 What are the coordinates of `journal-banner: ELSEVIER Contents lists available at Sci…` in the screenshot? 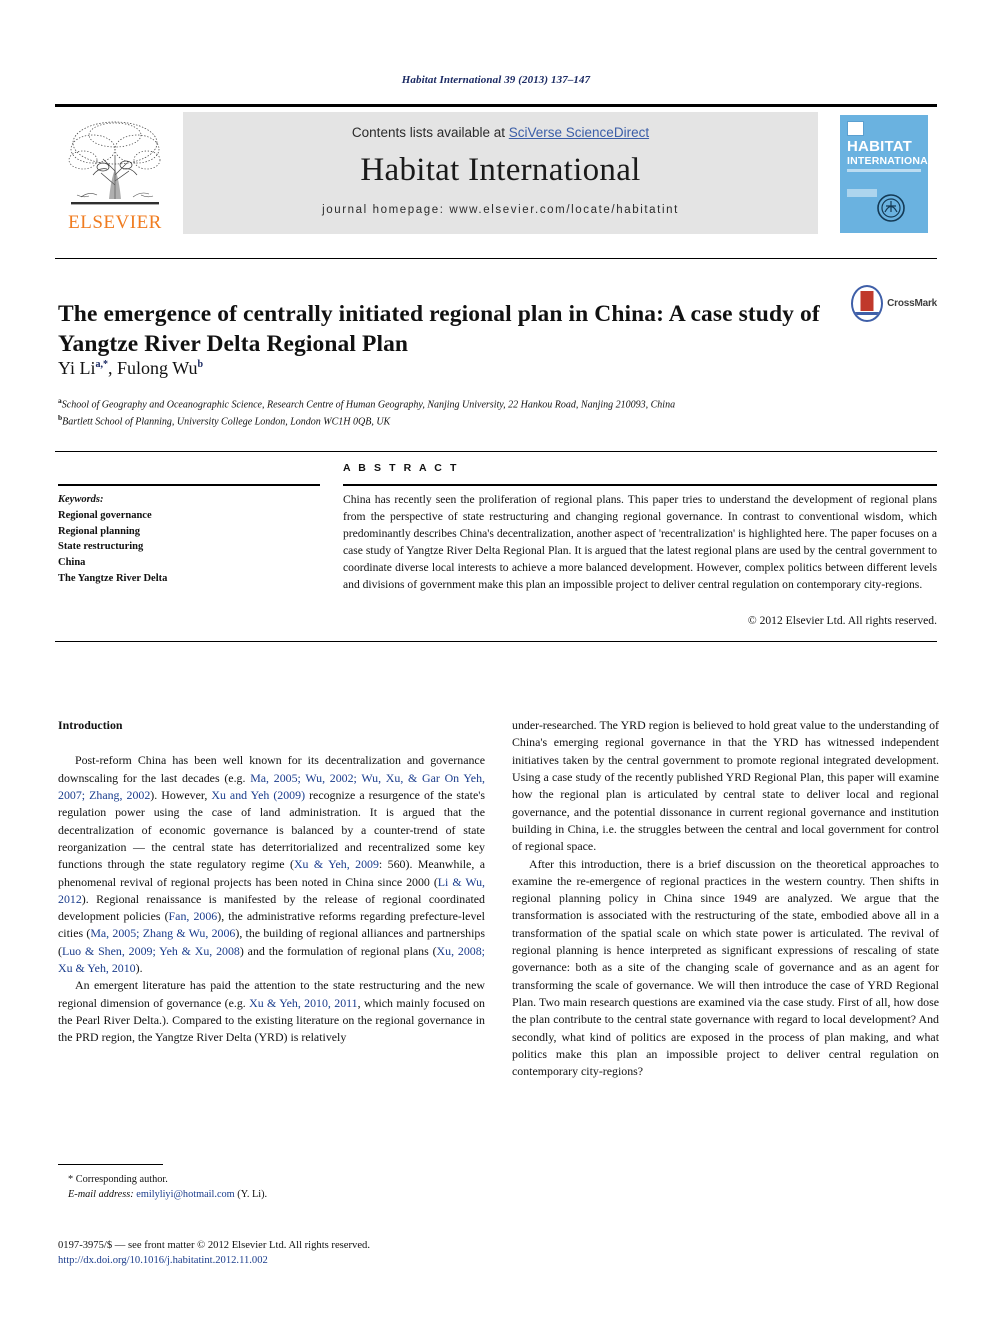 It's located at (496, 174).